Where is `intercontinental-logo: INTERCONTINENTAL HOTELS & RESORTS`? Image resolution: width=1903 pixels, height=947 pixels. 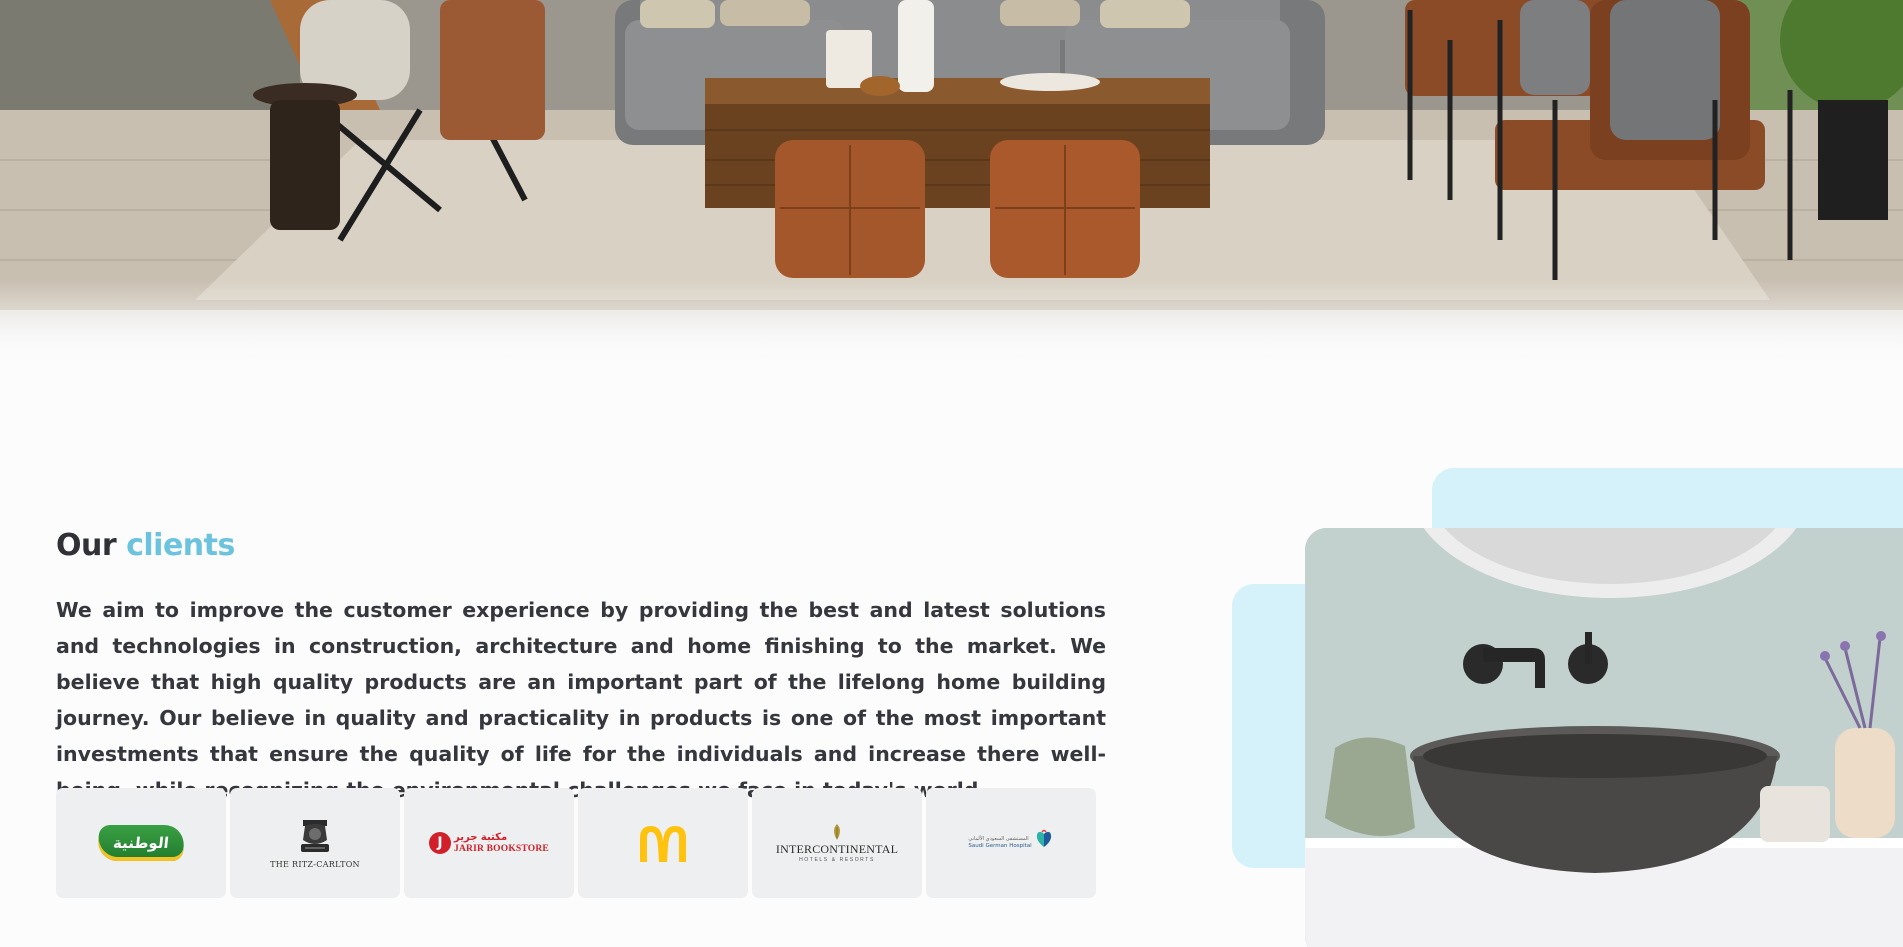
intercontinental-logo: INTERCONTINENTAL HOTELS & RESORTS is located at coordinates (837, 843).